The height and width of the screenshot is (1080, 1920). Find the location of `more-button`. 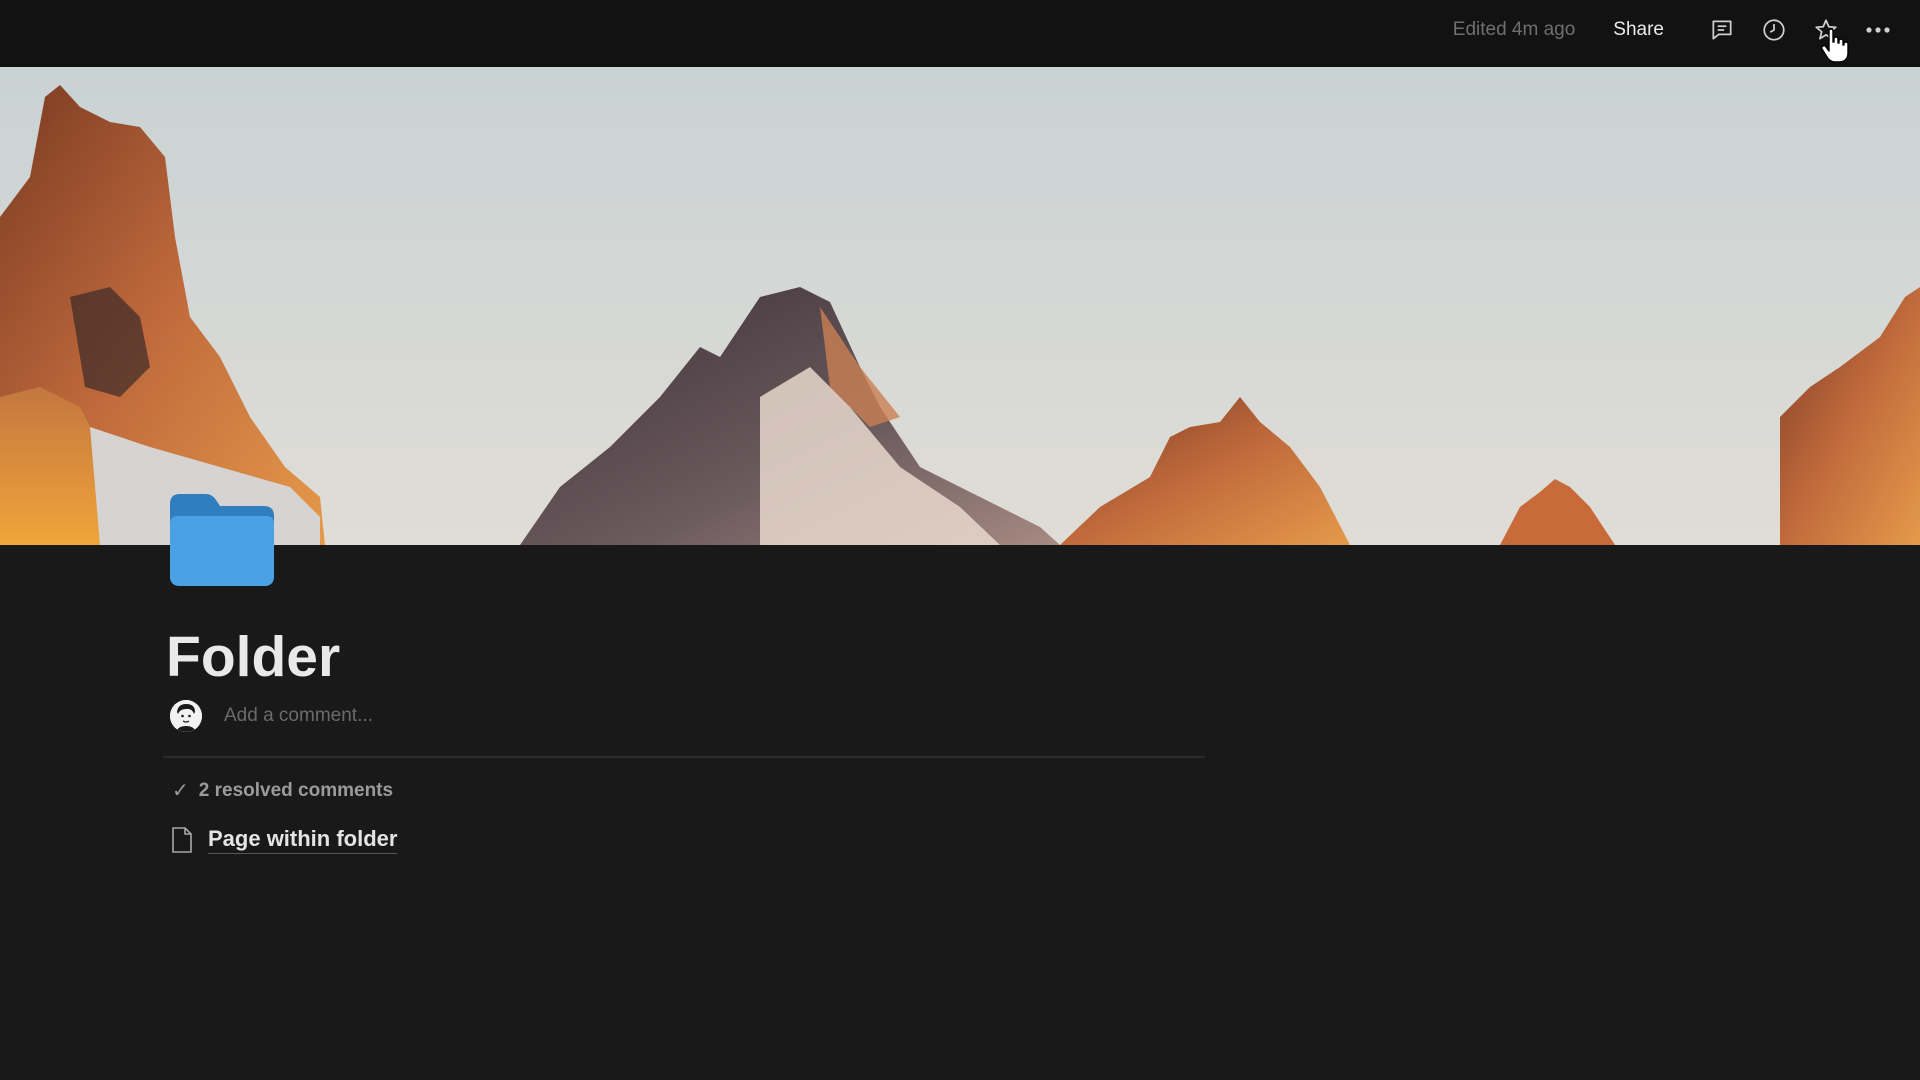

more-button is located at coordinates (1878, 30).